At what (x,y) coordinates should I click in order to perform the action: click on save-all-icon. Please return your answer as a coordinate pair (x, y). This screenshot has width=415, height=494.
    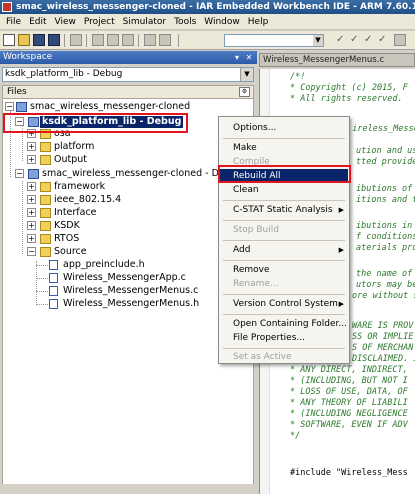
    Looking at the image, I should click on (54, 40).